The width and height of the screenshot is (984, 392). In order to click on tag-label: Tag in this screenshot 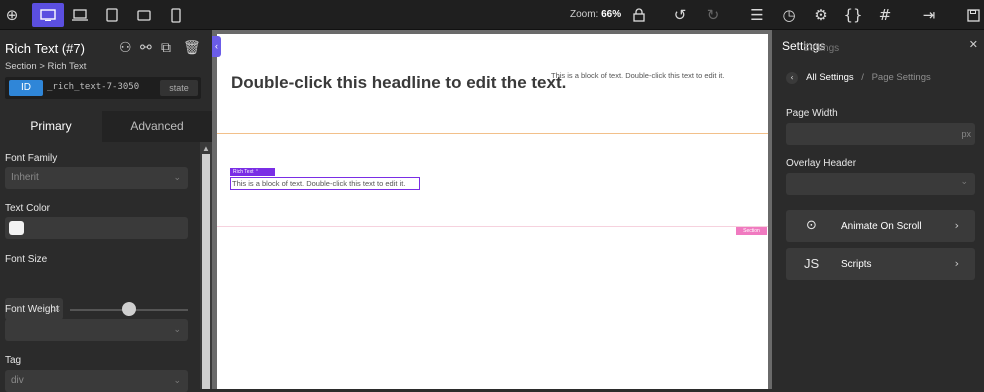, I will do `click(13, 360)`.